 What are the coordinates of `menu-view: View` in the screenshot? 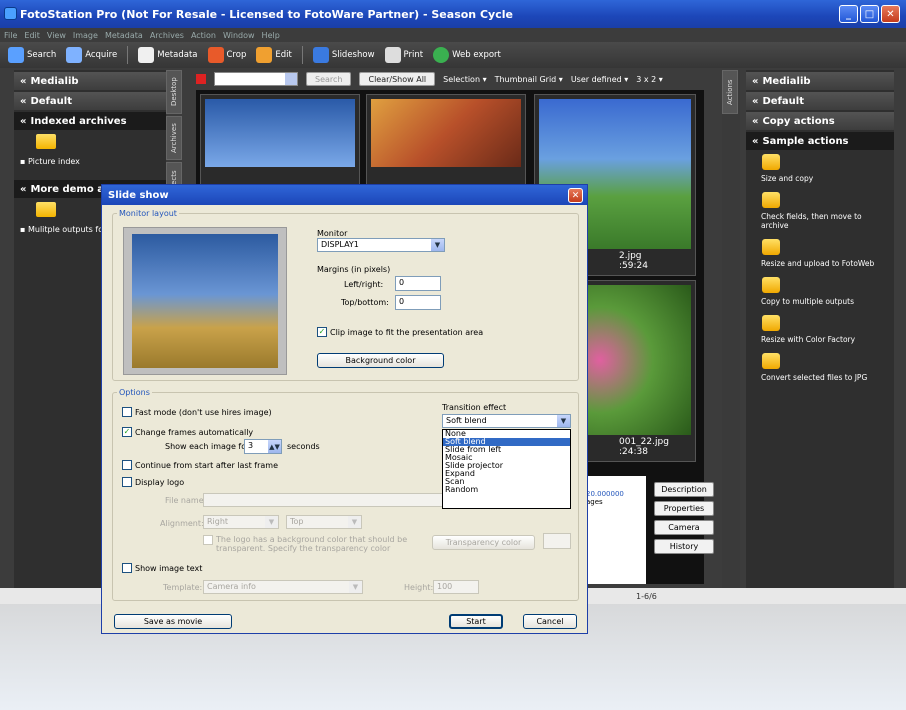 It's located at (56, 35).